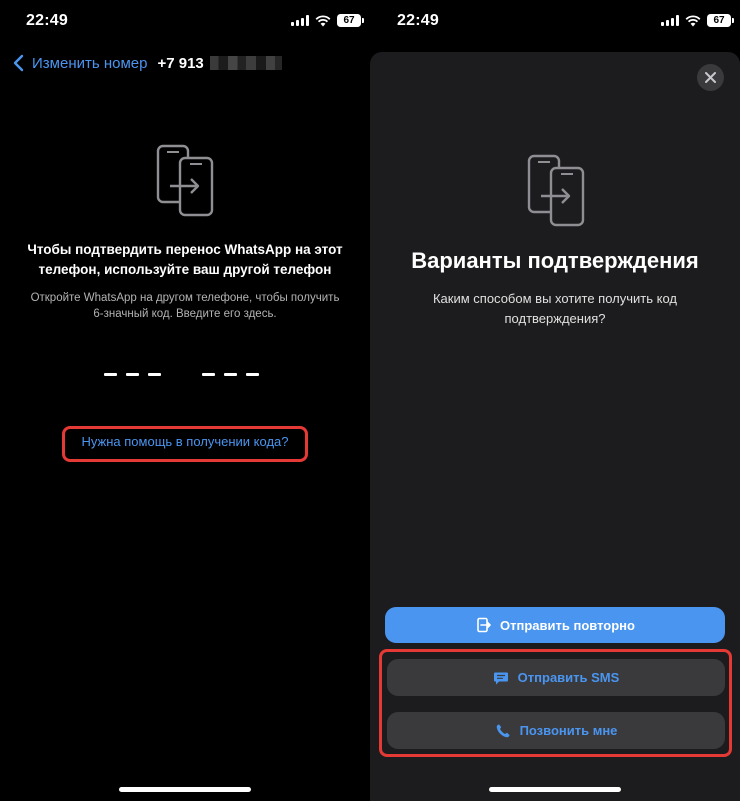 The width and height of the screenshot is (740, 801). Describe the element at coordinates (180, 63) in the screenshot. I see `phone-number: +7 913` at that location.